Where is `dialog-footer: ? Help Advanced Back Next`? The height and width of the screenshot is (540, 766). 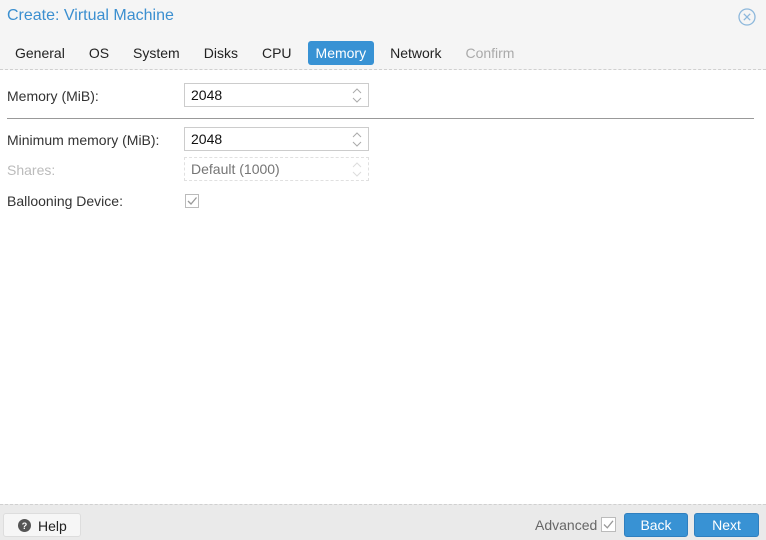 dialog-footer: ? Help Advanced Back Next is located at coordinates (383, 522).